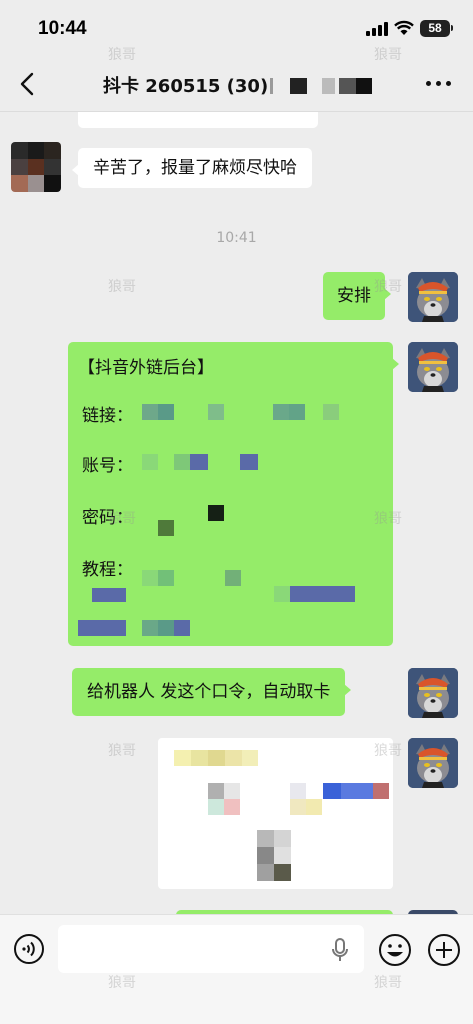 Image resolution: width=473 pixels, height=1024 pixels. I want to click on wifi-icon, so click(404, 27).